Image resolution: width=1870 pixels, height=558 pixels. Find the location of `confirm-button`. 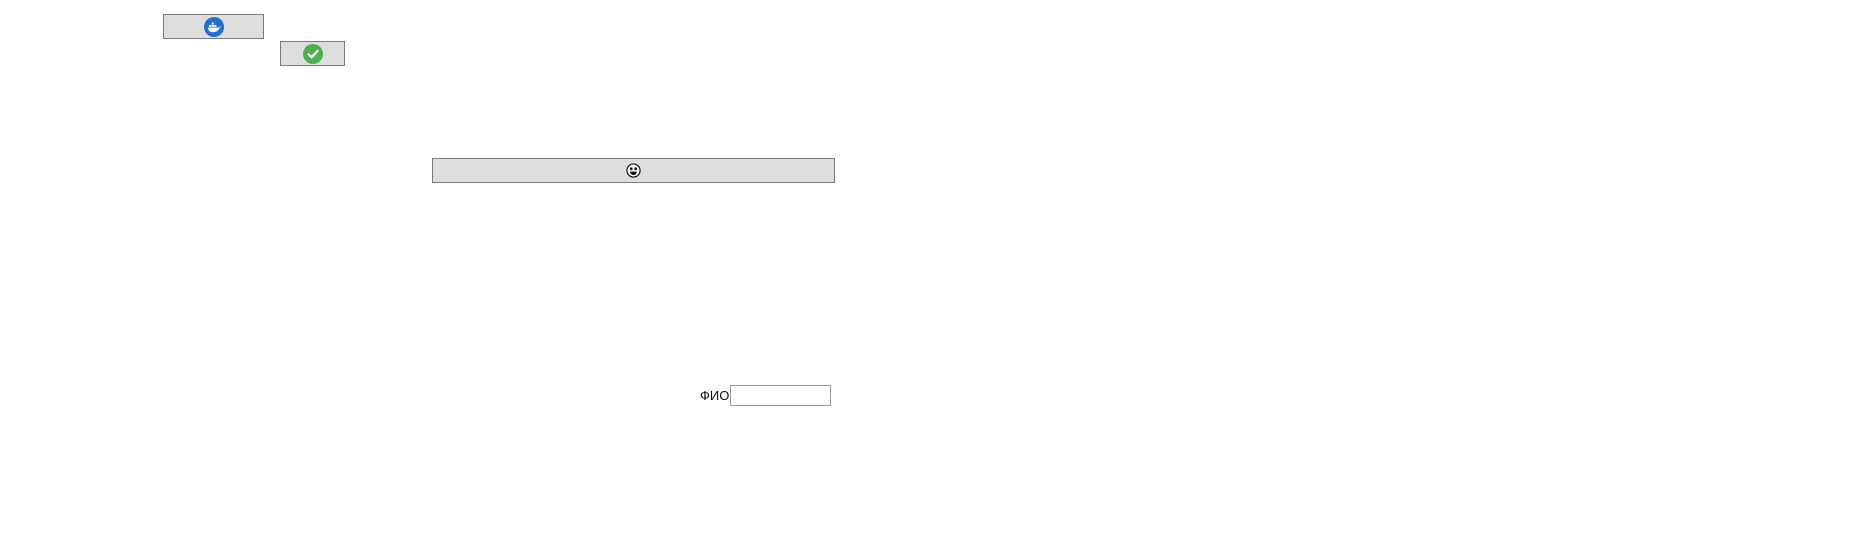

confirm-button is located at coordinates (312, 53).